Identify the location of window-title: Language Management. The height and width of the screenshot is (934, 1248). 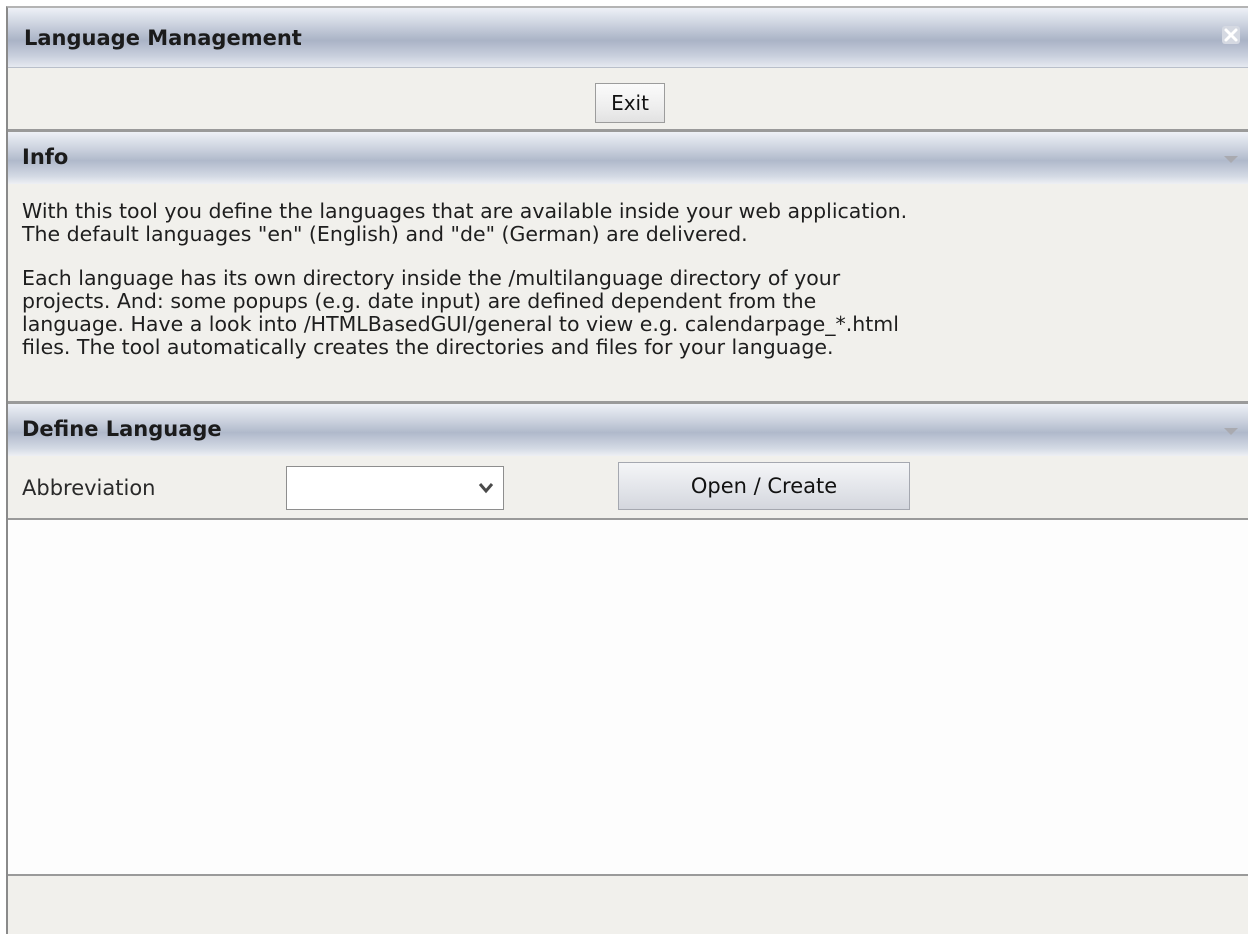
(163, 38).